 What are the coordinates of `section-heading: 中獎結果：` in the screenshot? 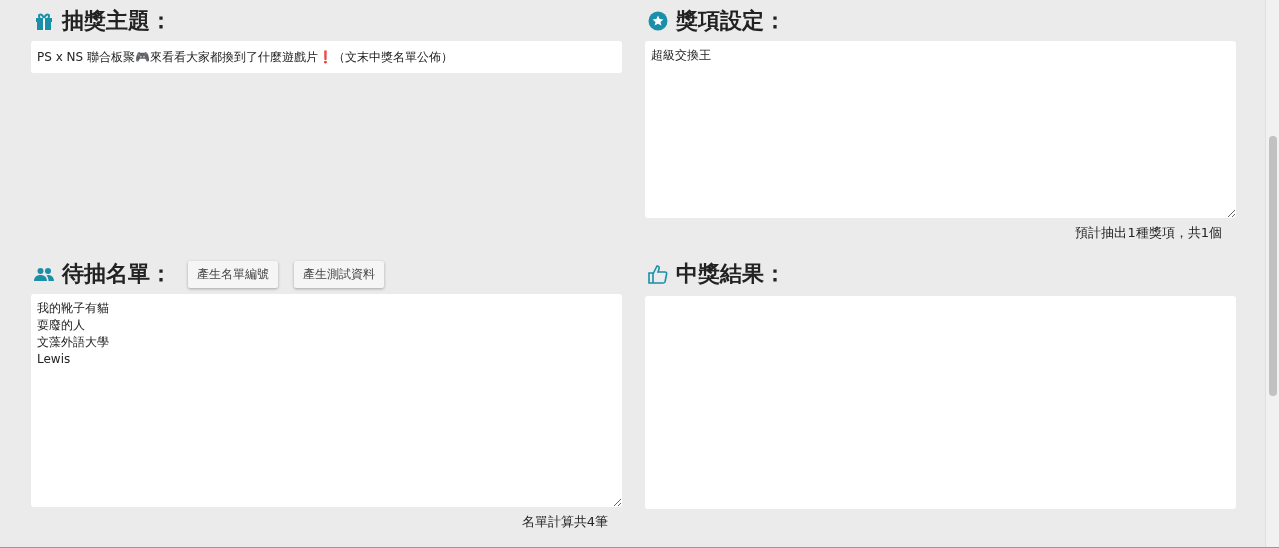 It's located at (731, 274).